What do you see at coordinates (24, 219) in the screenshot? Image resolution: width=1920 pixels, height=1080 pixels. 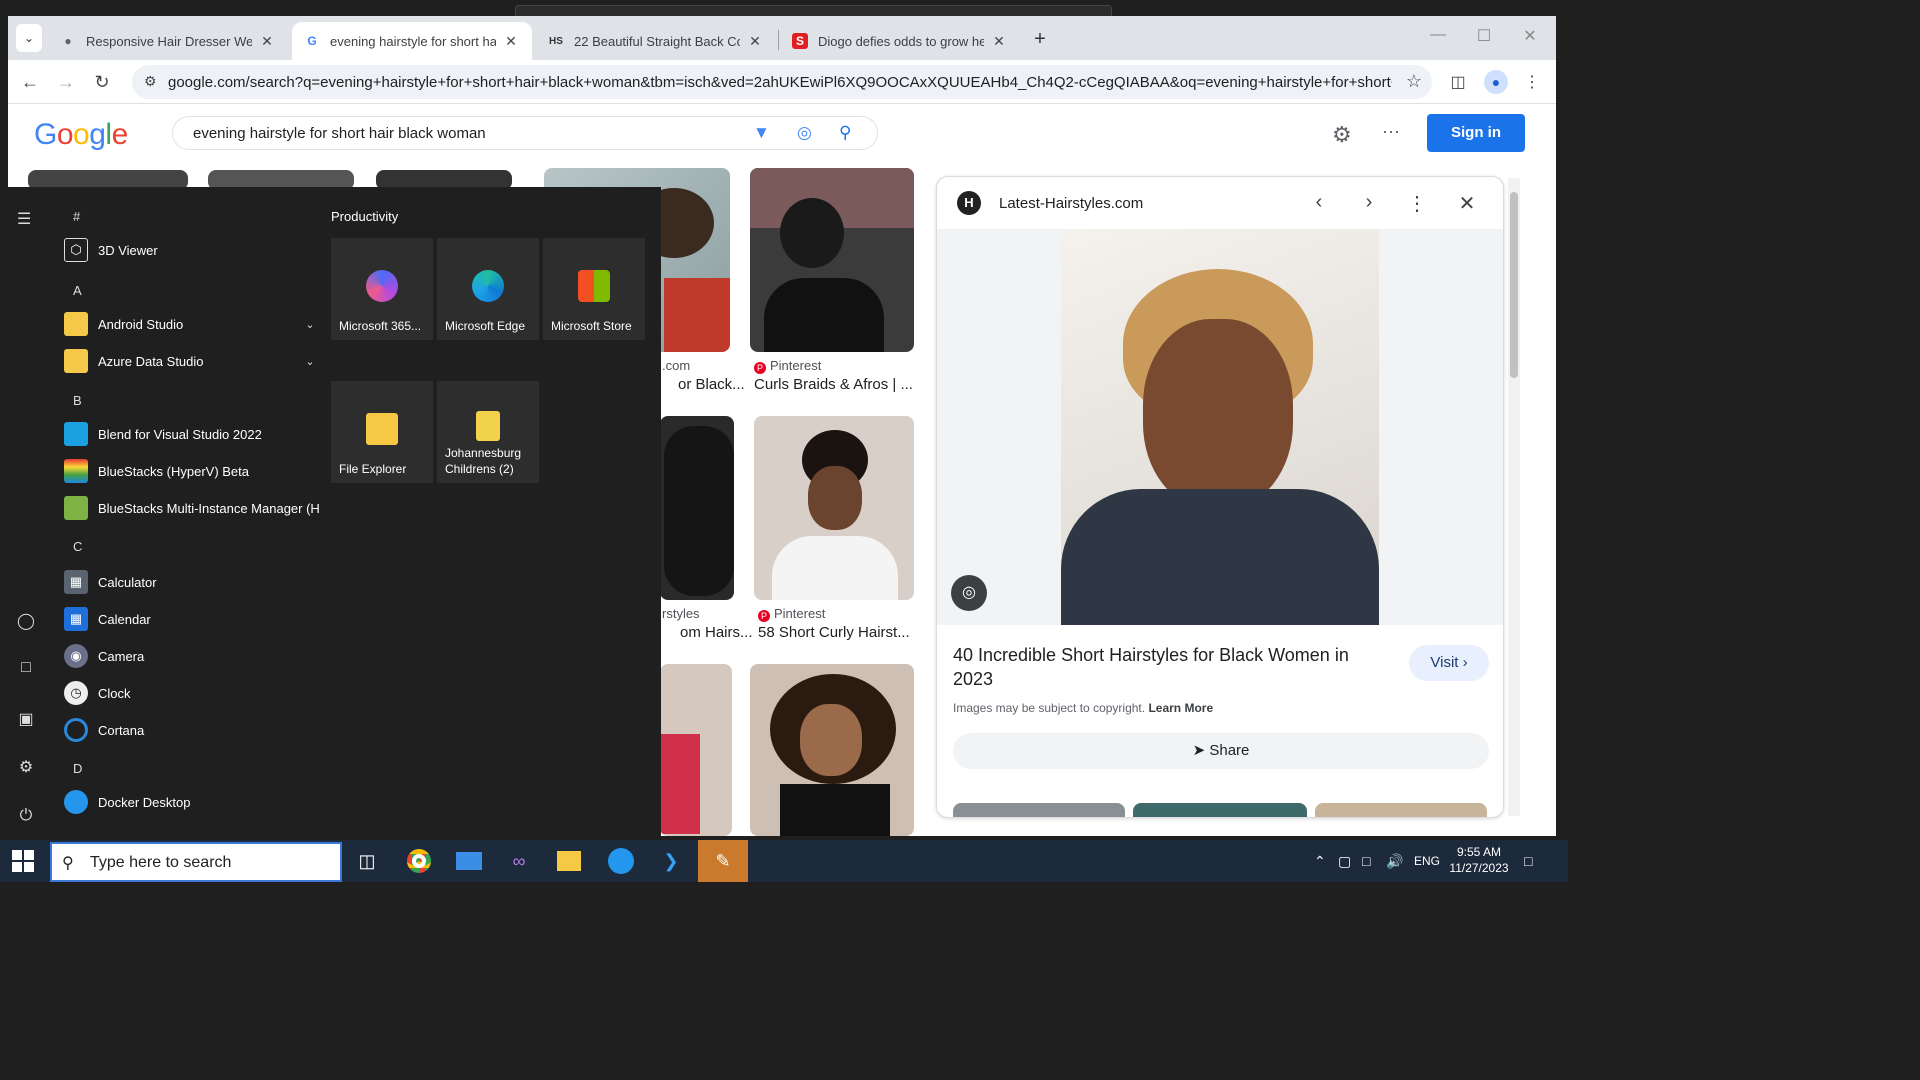 I see `hamburger-menu-icon: ☰` at bounding box center [24, 219].